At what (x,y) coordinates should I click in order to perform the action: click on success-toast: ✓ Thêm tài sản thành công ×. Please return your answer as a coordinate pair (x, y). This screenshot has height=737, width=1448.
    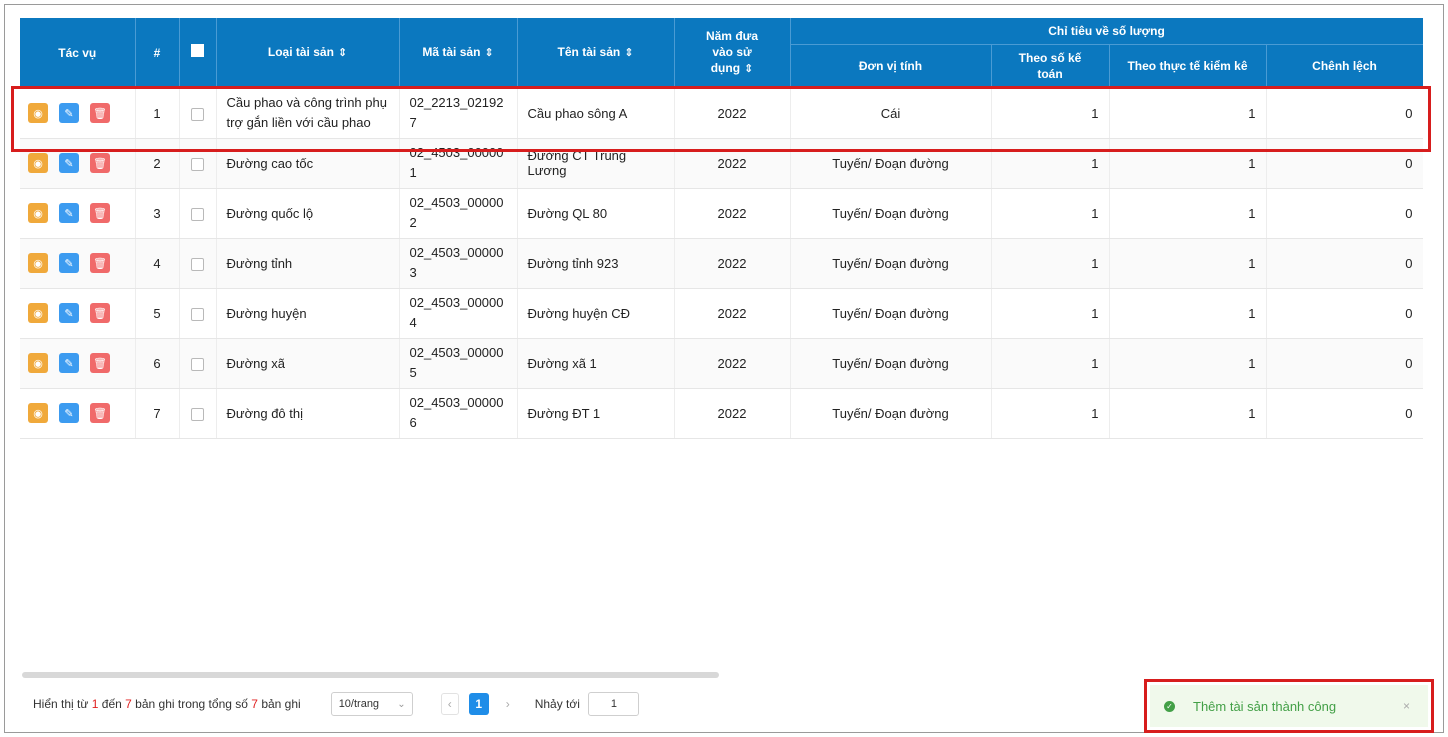
    Looking at the image, I should click on (1289, 706).